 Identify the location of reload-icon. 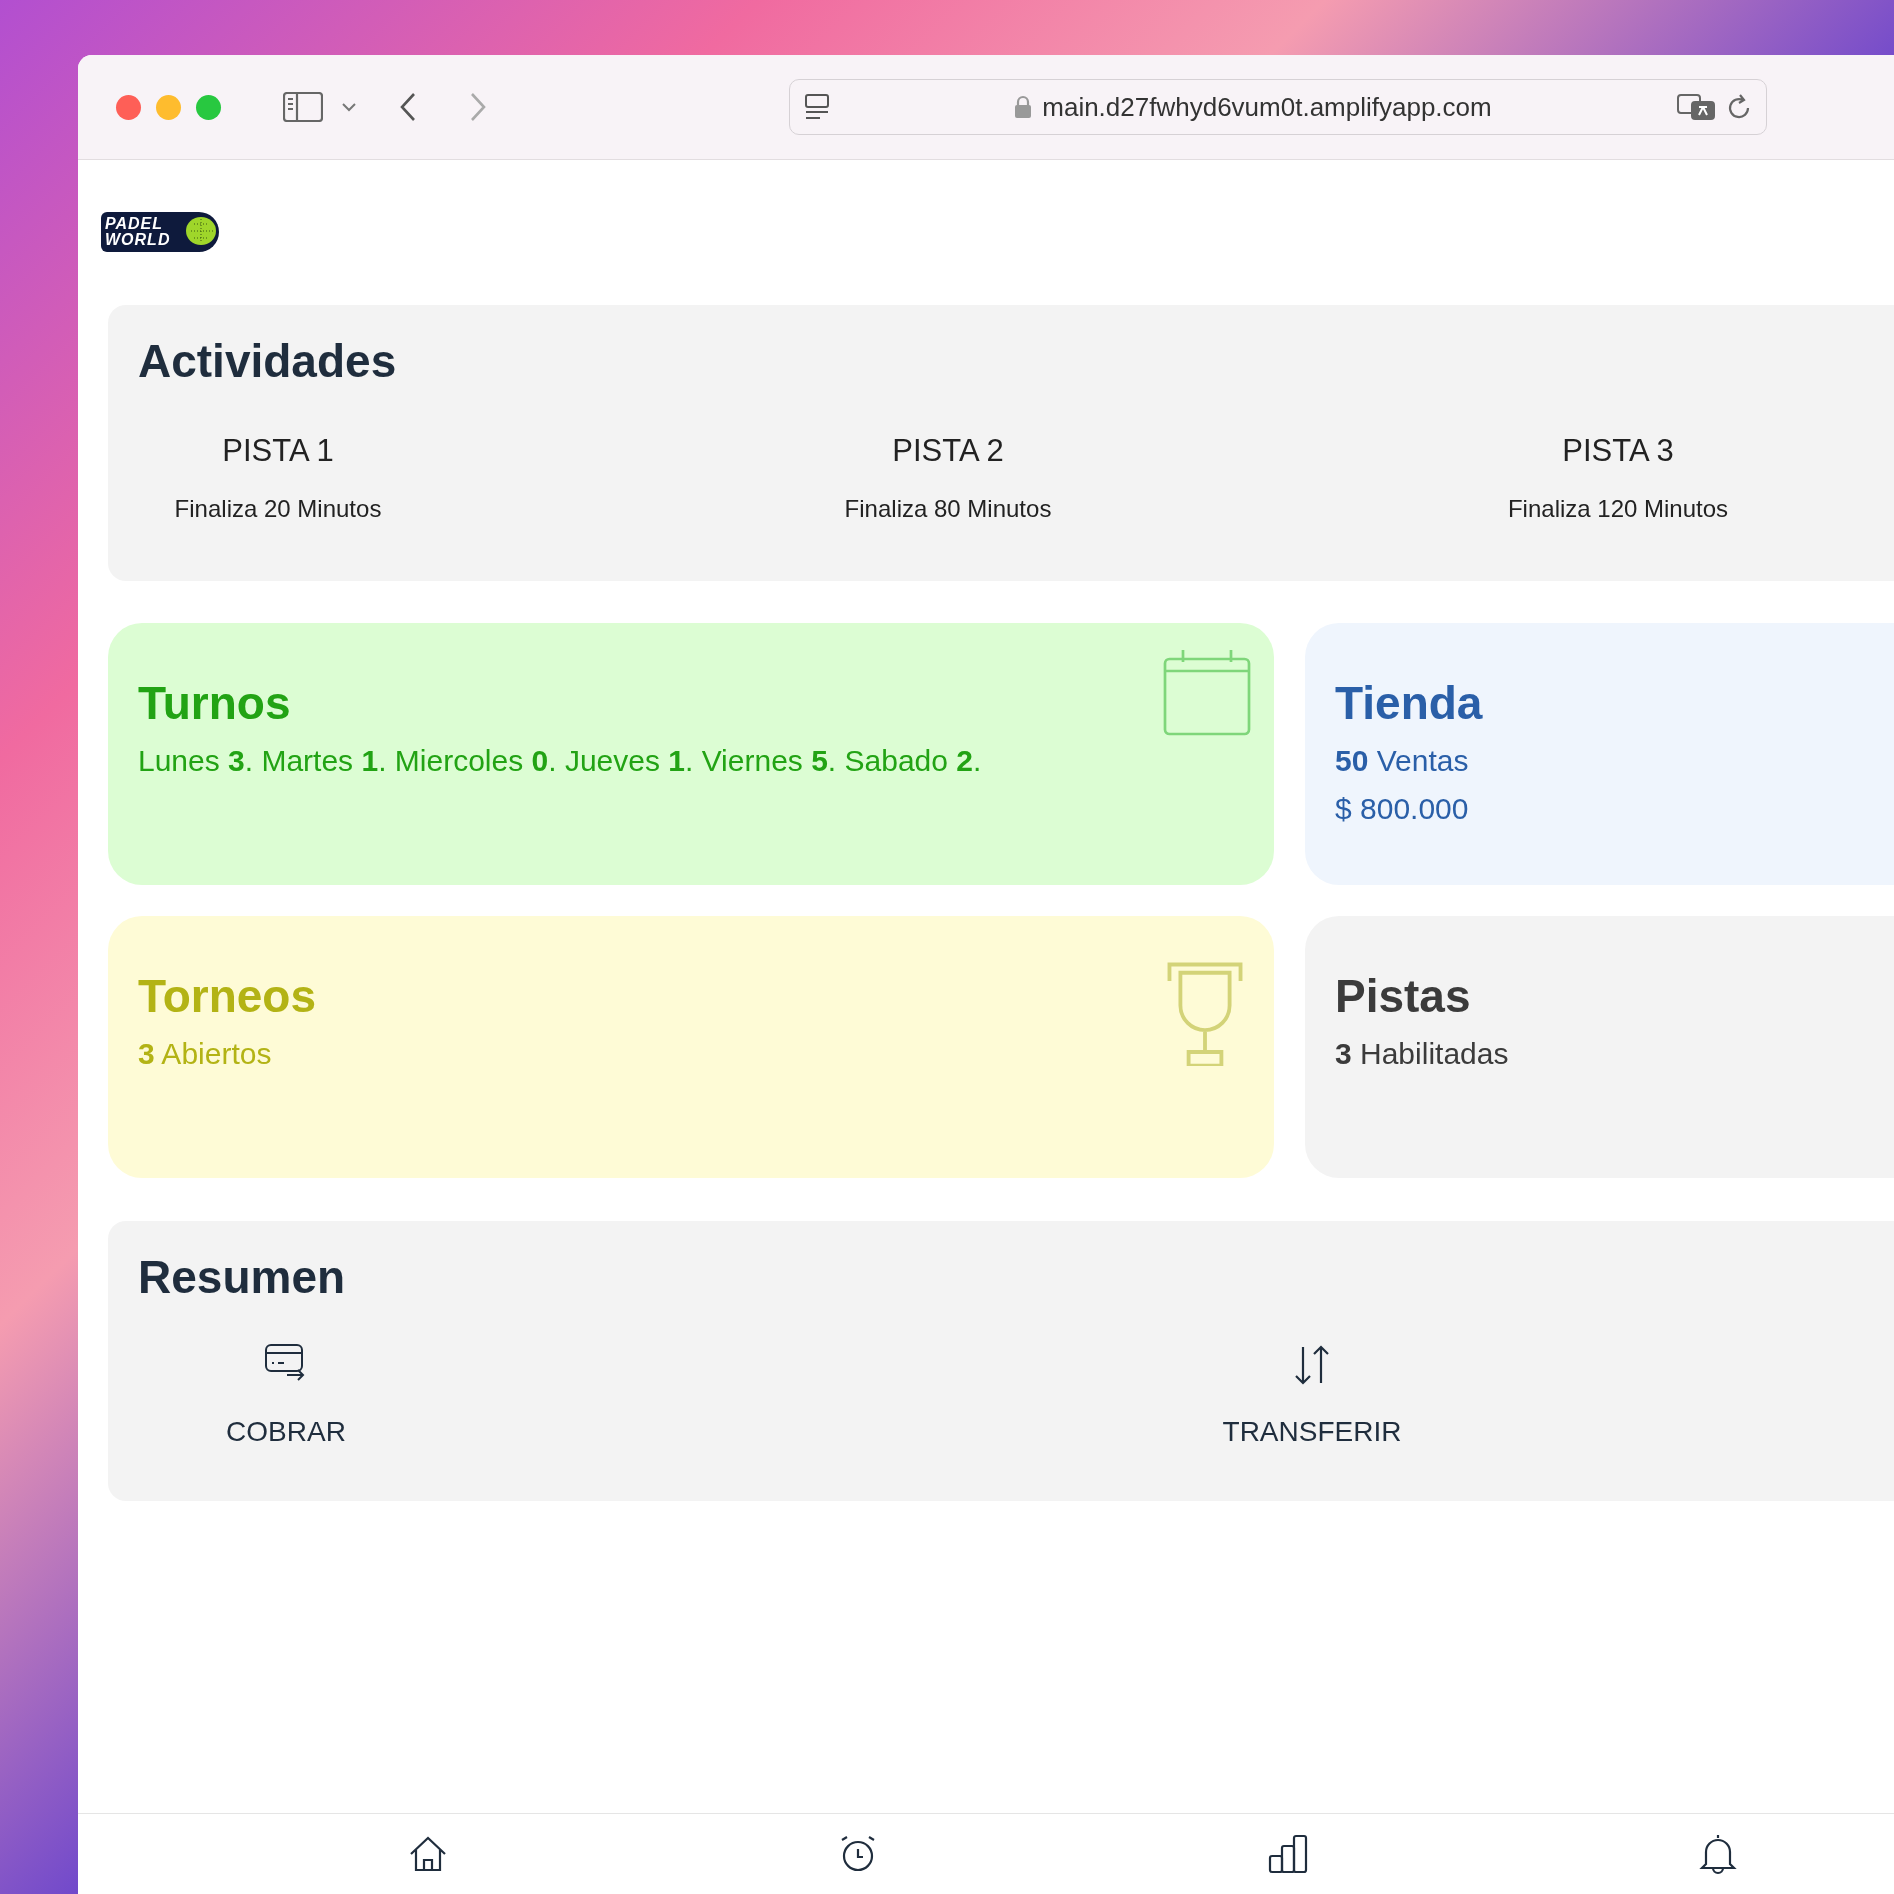
(1739, 107).